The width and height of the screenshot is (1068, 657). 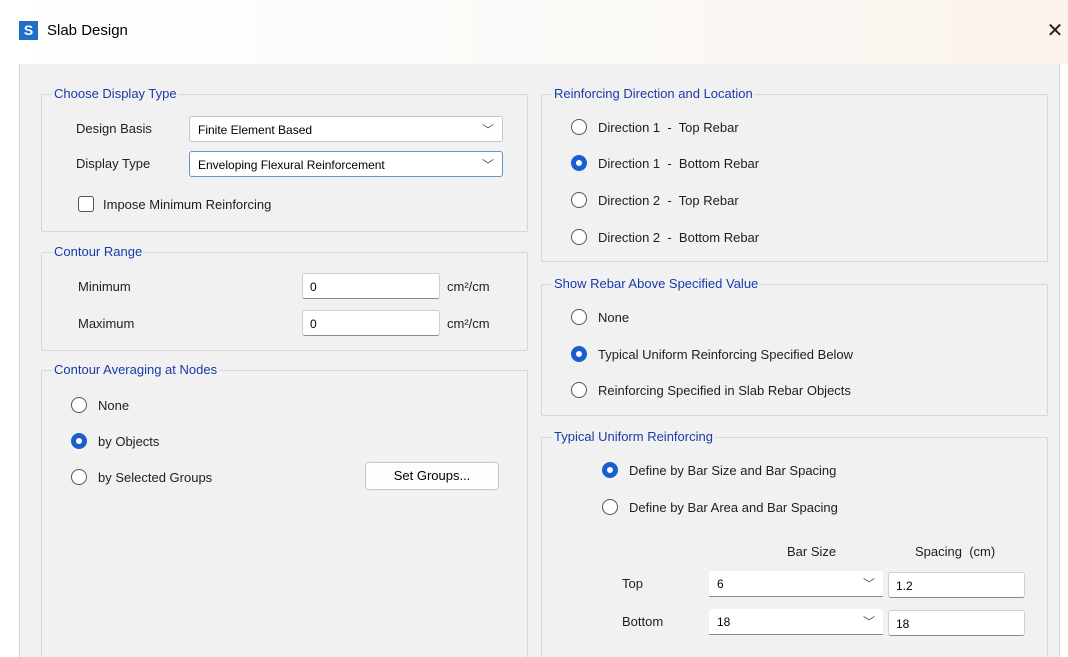 What do you see at coordinates (104, 286) in the screenshot?
I see `minimum-label: Minimum` at bounding box center [104, 286].